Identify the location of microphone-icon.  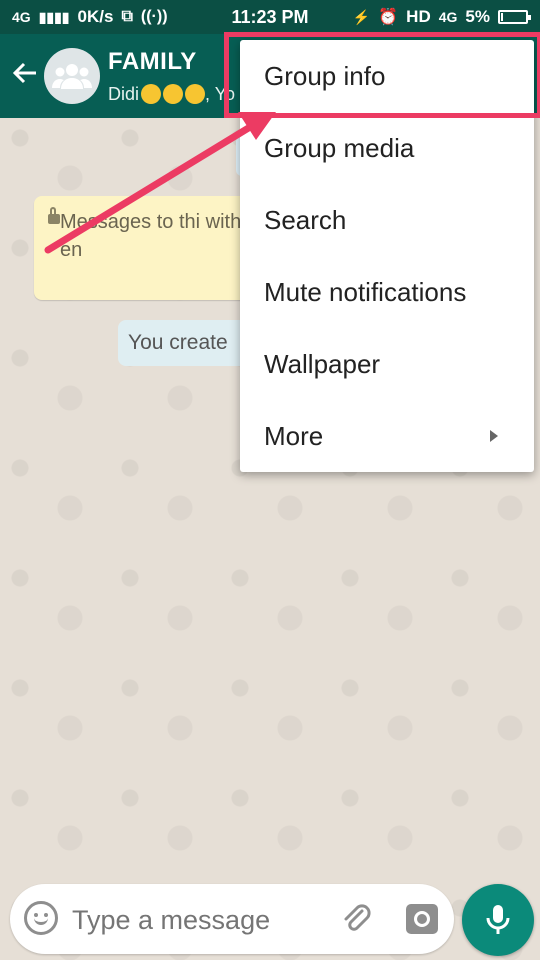
(498, 919).